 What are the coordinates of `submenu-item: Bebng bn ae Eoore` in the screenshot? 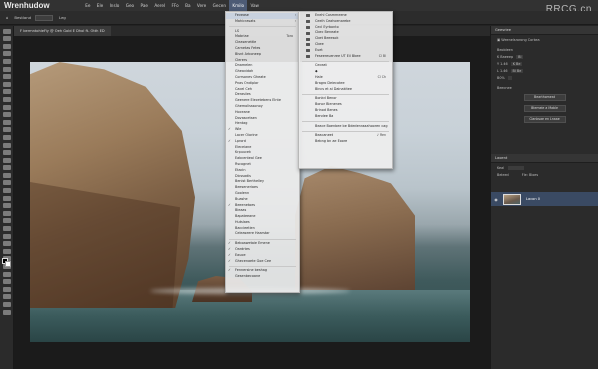 It's located at (345, 142).